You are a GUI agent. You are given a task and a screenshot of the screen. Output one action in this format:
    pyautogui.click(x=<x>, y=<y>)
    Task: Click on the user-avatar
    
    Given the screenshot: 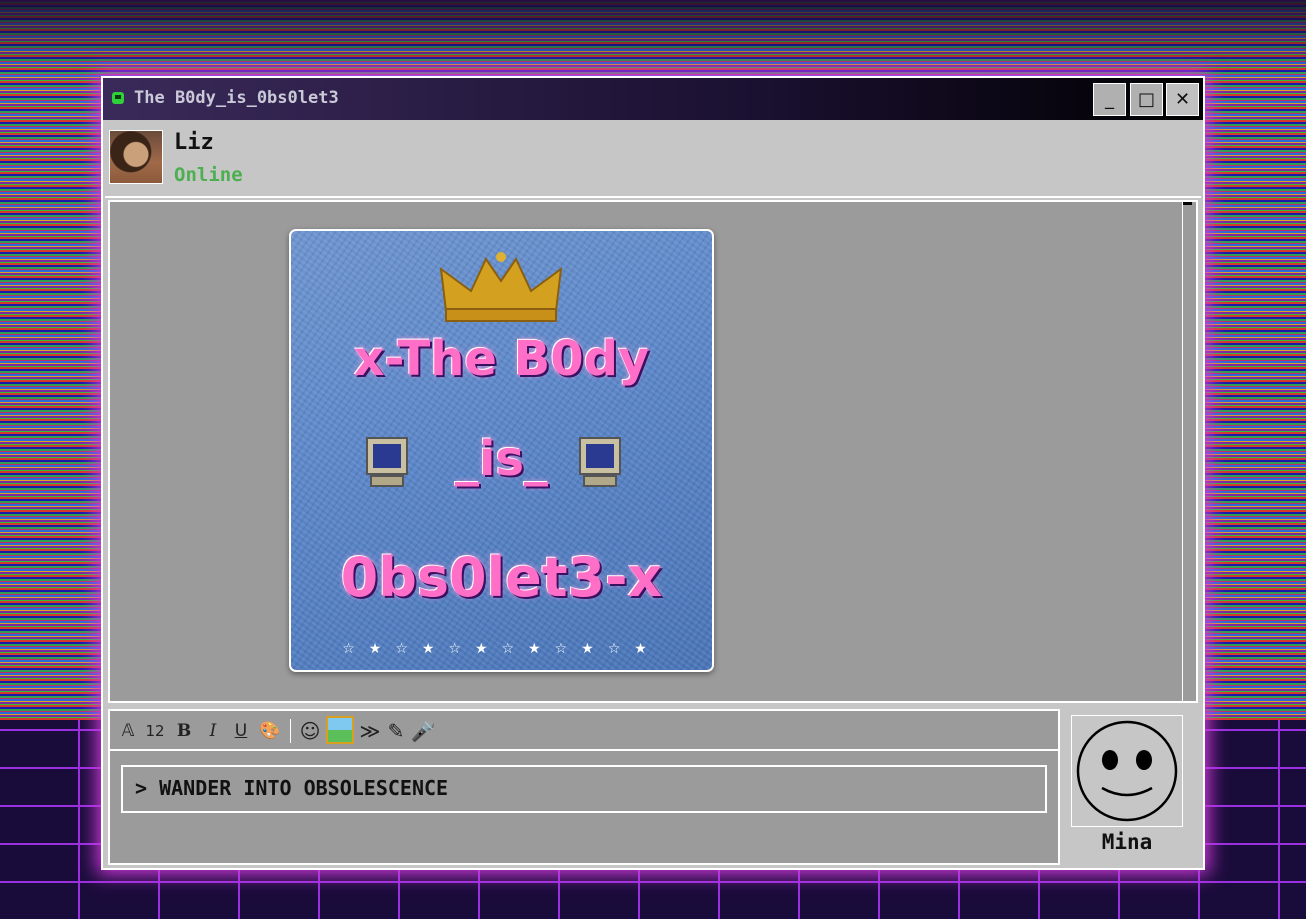 What is the action you would take?
    pyautogui.click(x=1127, y=771)
    